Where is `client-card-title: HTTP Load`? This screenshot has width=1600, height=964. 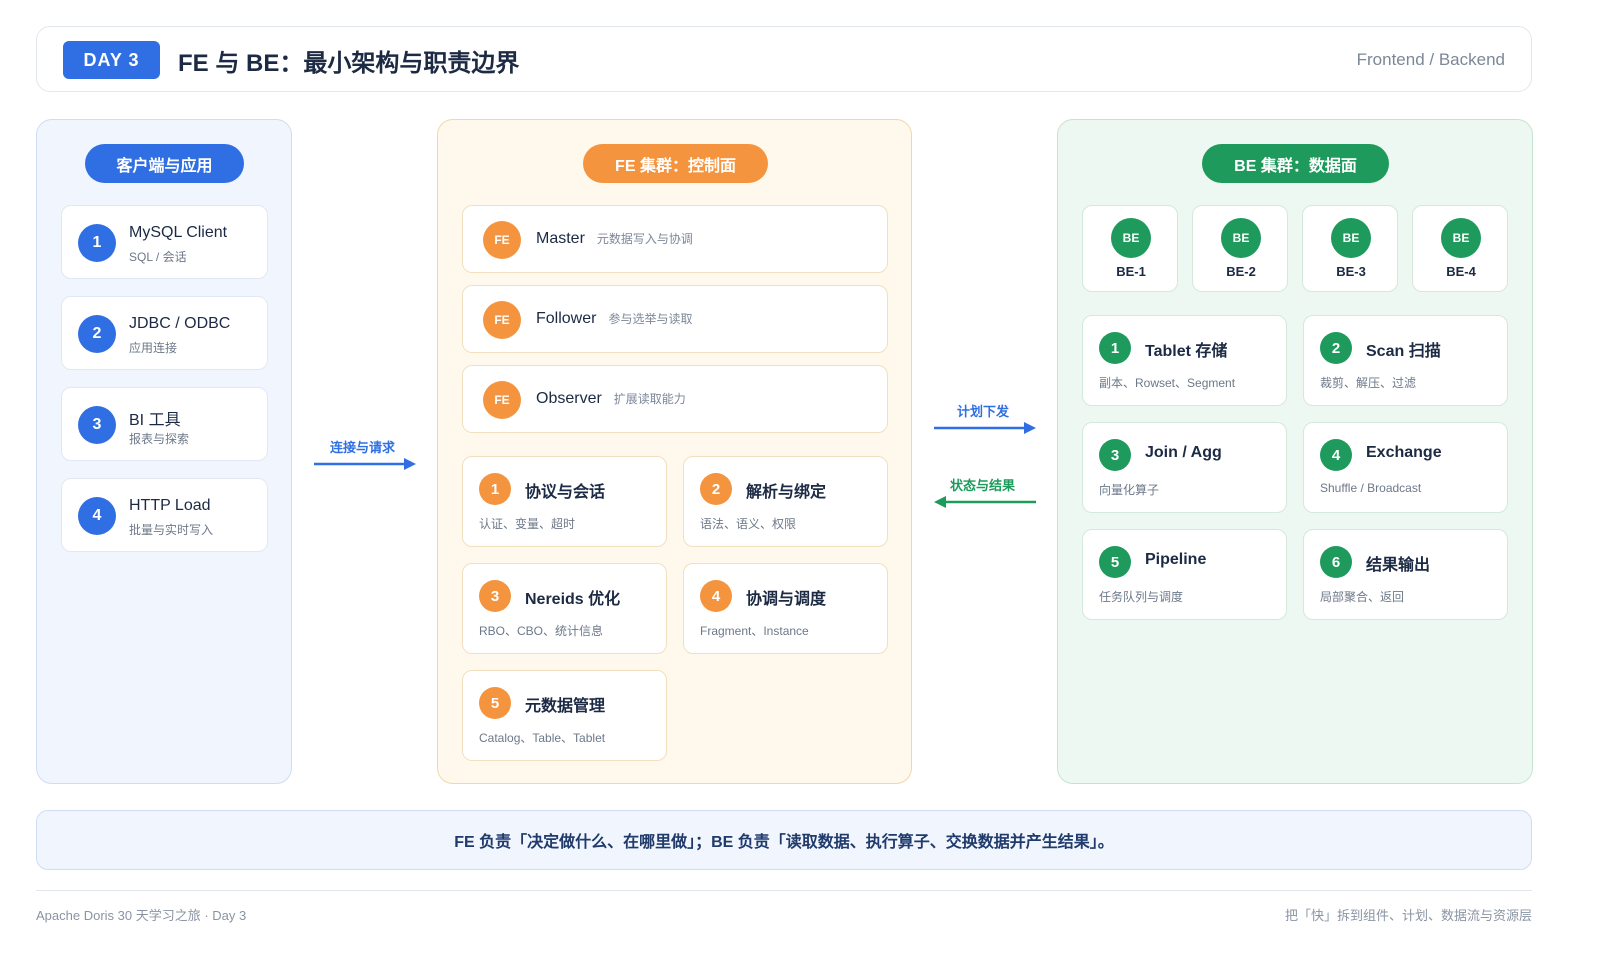
client-card-title: HTTP Load is located at coordinates (170, 505).